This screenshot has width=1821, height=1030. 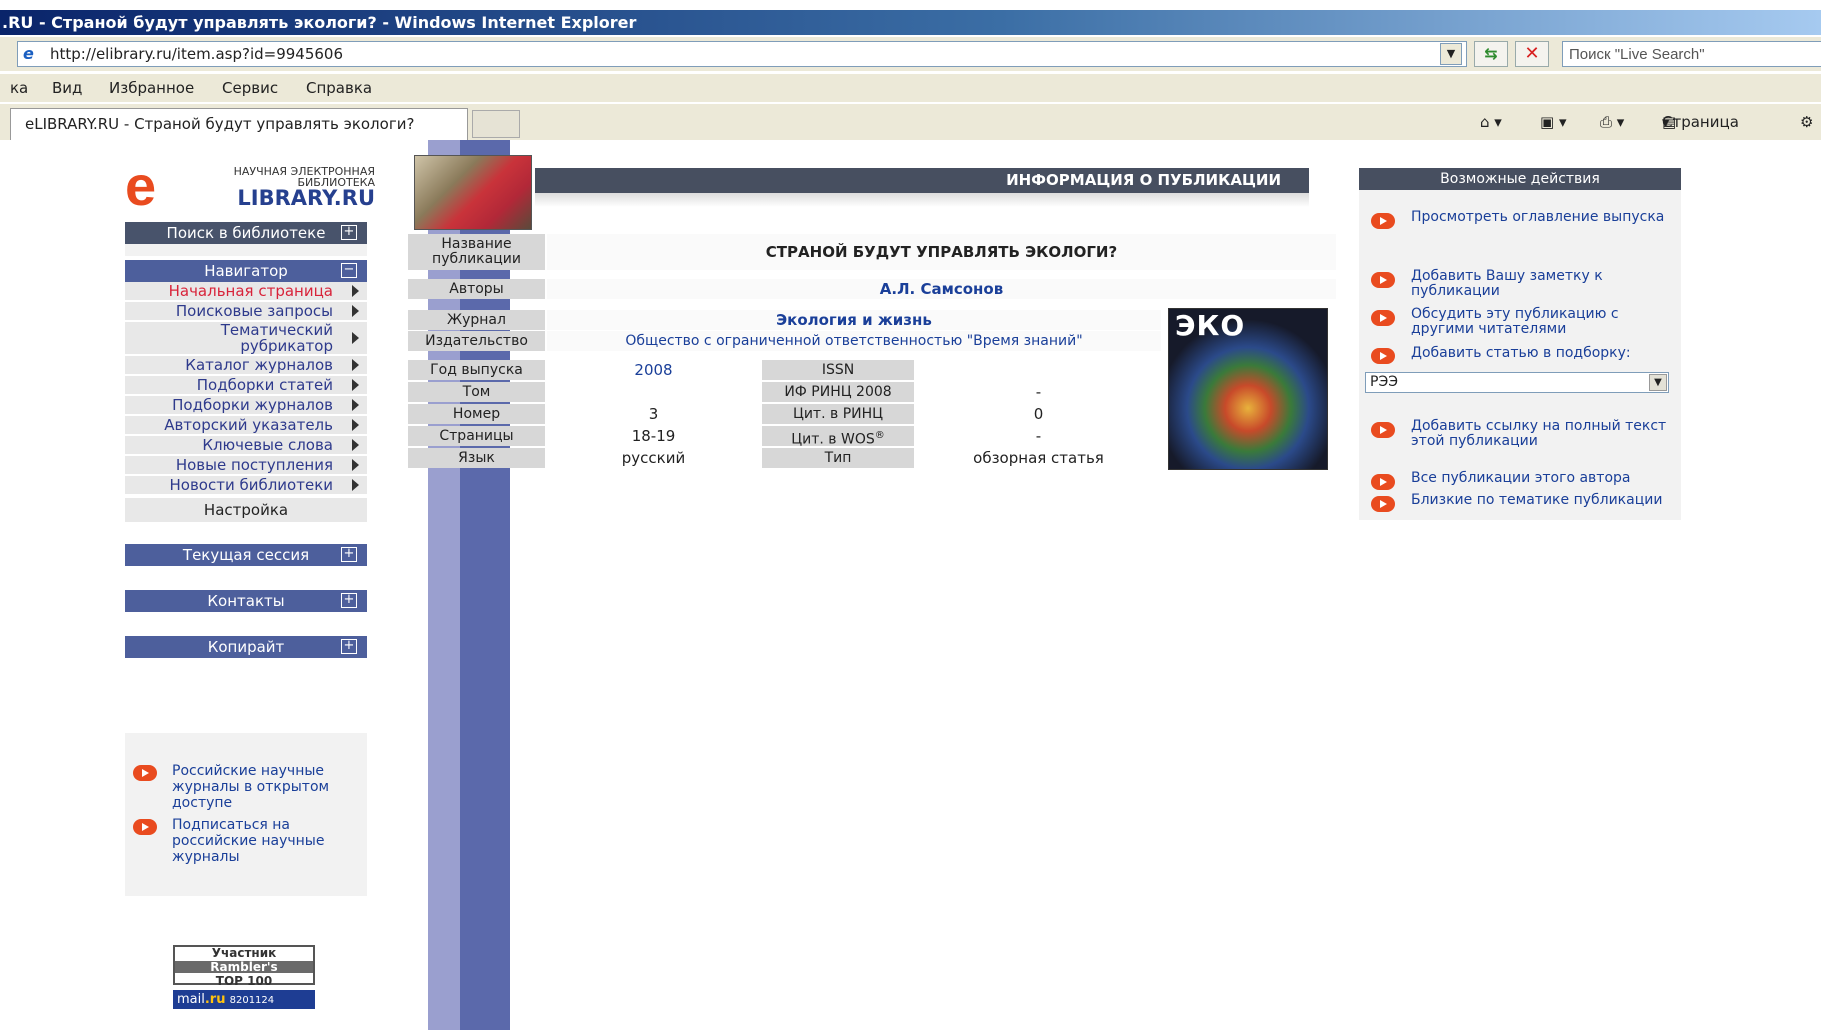 I want to click on label-volume: Том, so click(x=476, y=392).